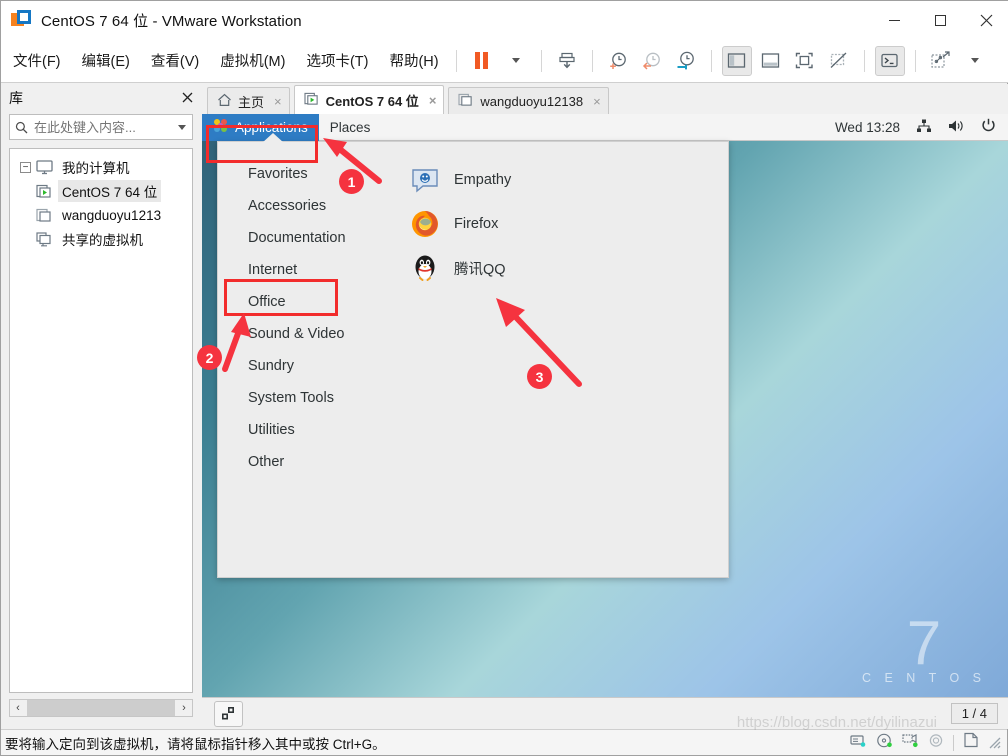  I want to click on power-dropdown, so click(516, 61).